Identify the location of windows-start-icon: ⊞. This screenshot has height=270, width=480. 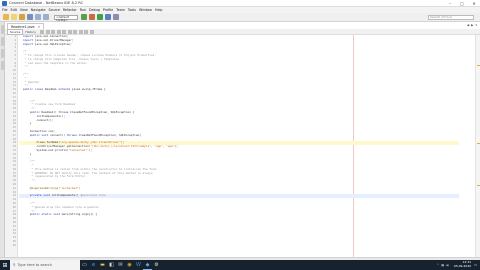
(5, 265).